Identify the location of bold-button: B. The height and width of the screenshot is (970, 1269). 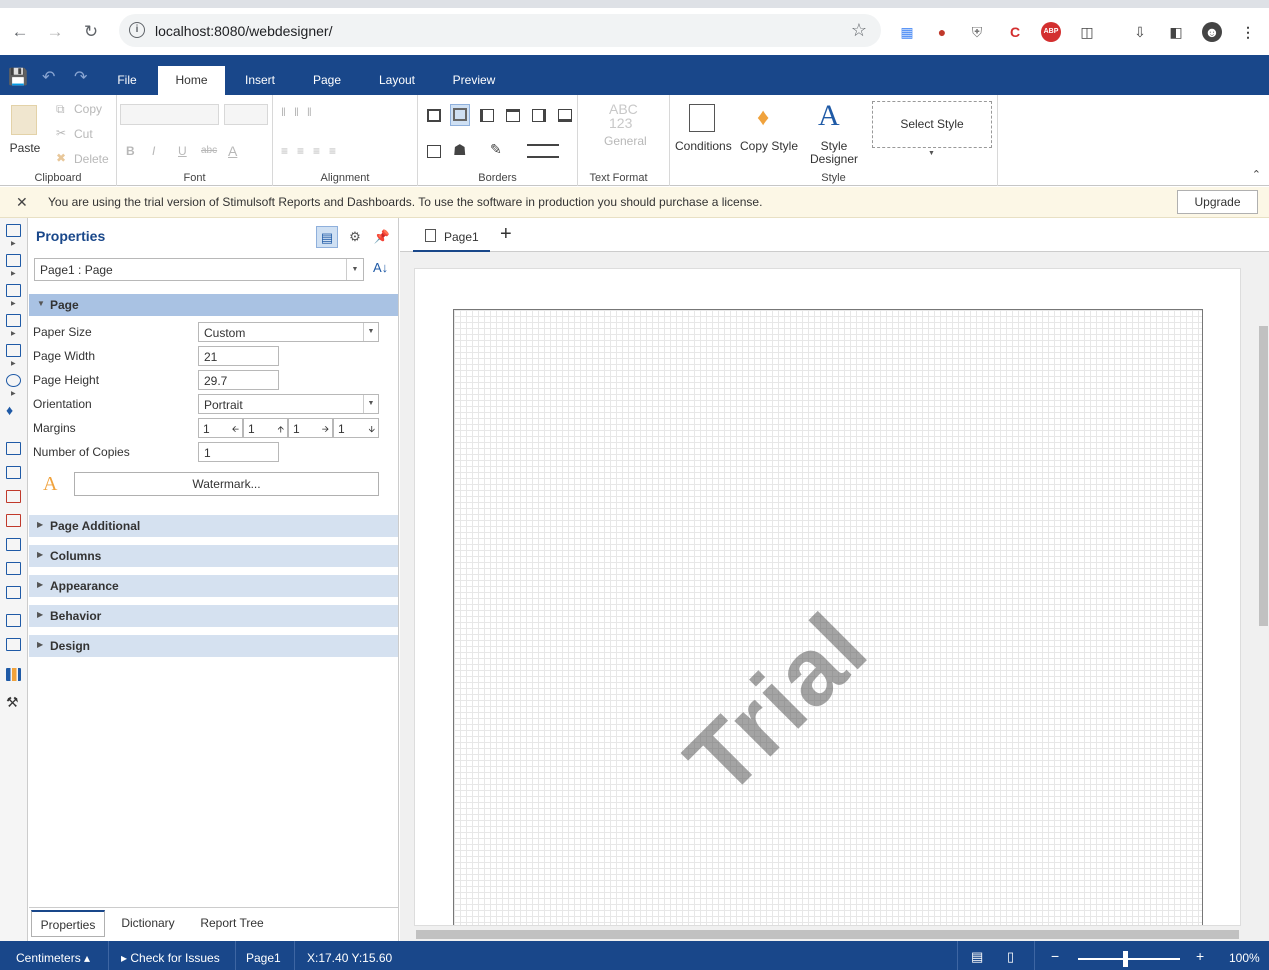
(130, 151).